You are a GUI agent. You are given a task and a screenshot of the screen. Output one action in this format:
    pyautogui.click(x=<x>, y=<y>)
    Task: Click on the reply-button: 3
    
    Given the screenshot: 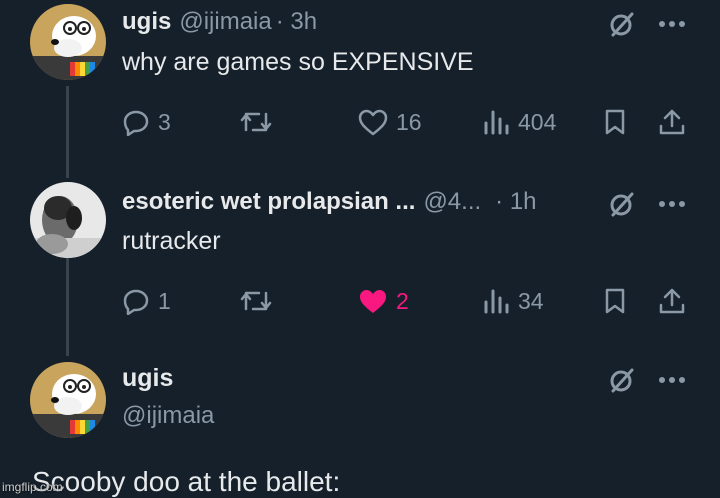 What is the action you would take?
    pyautogui.click(x=146, y=122)
    